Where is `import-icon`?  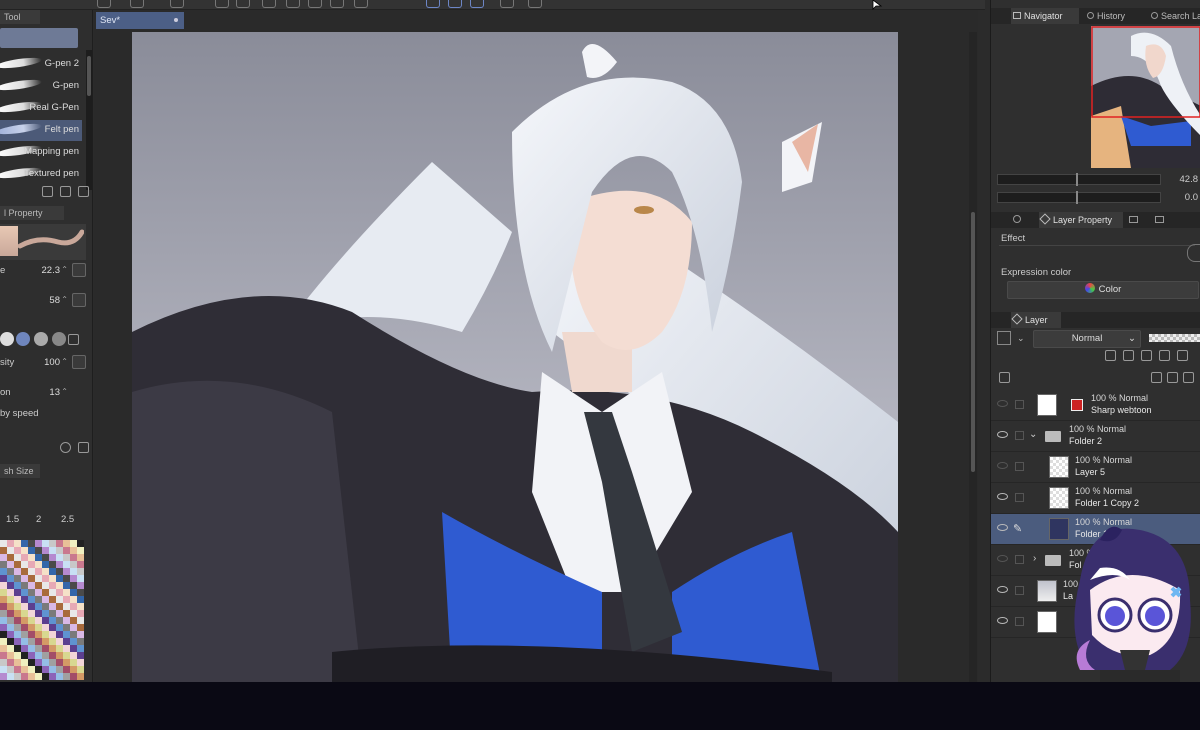
import-icon is located at coordinates (47, 191).